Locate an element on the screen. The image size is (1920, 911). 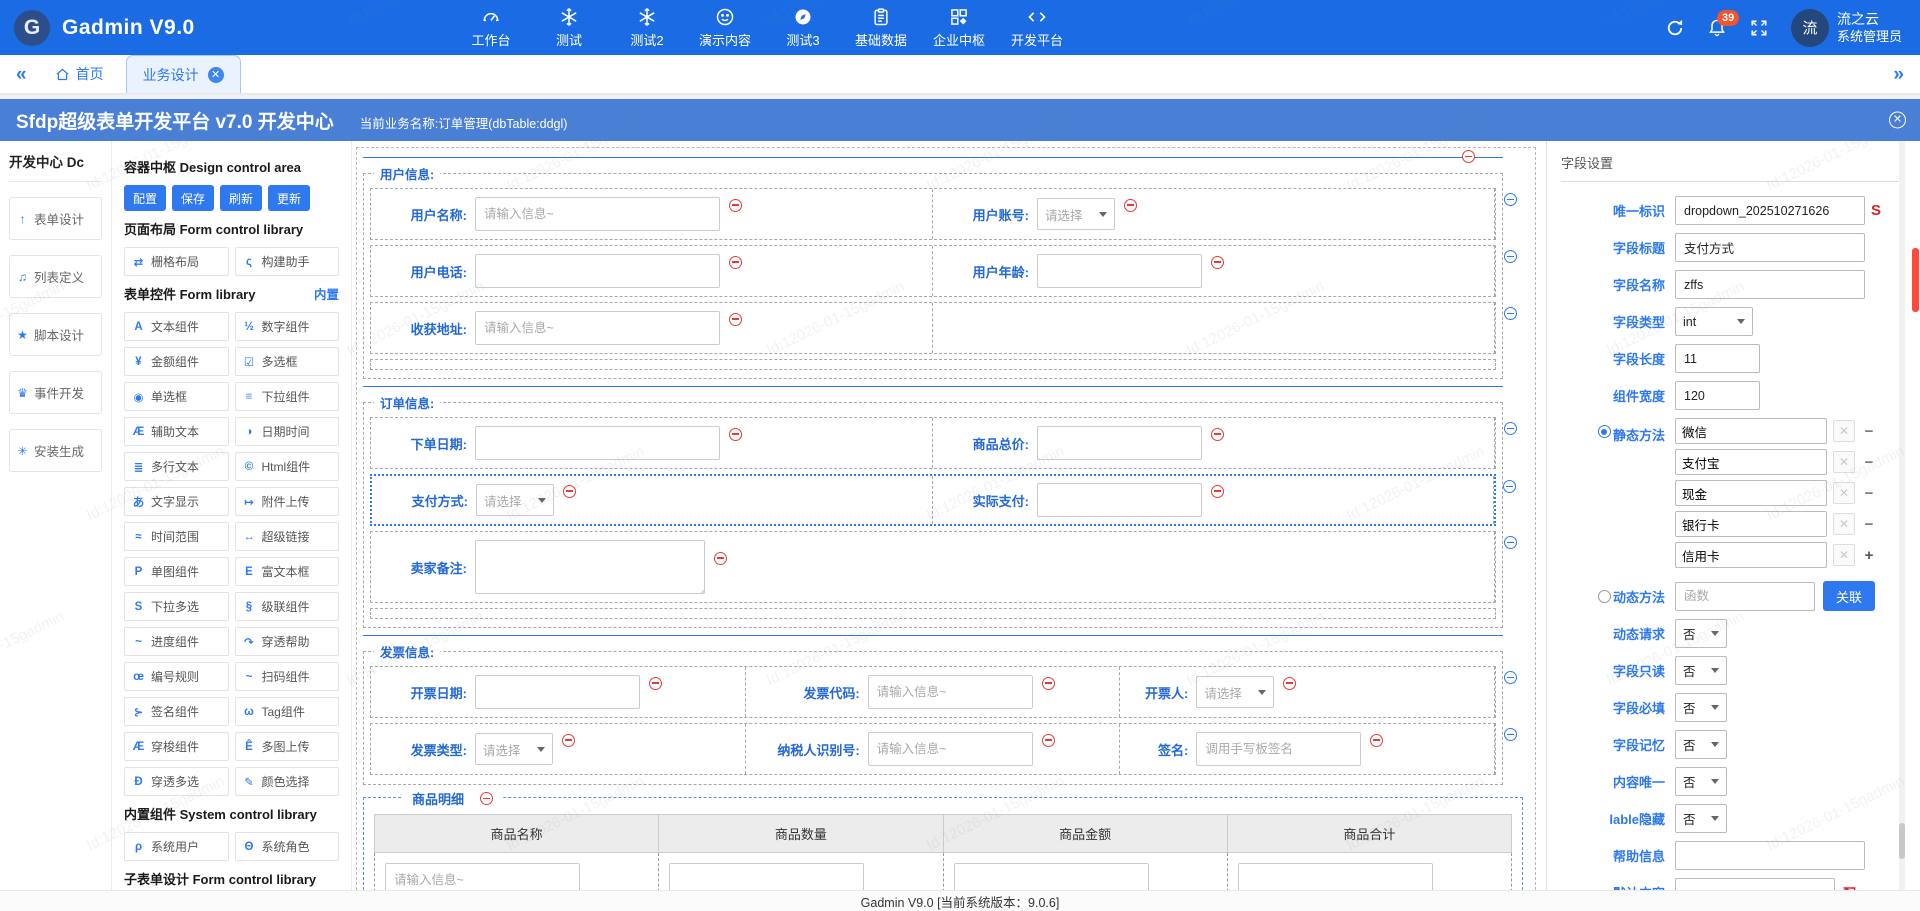
field-name-input is located at coordinates (1770, 284).